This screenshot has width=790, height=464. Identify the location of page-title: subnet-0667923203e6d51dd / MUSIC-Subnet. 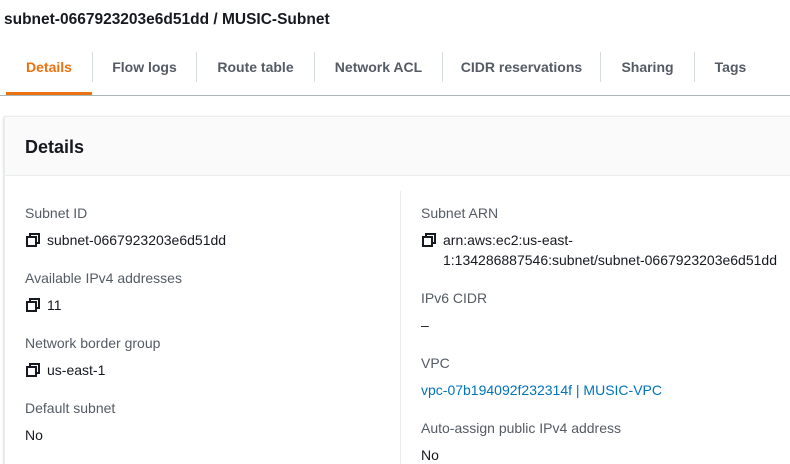
(167, 19).